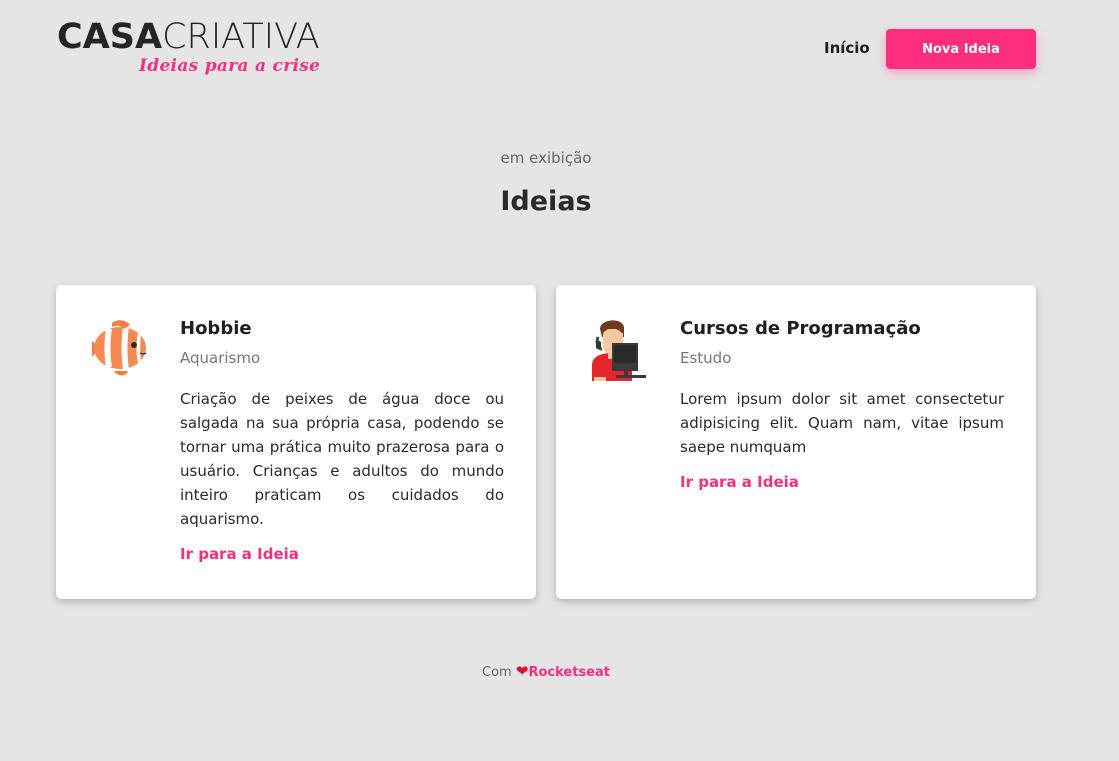 The image size is (1119, 761). I want to click on footer: Com ❤Rocketseat, so click(546, 671).